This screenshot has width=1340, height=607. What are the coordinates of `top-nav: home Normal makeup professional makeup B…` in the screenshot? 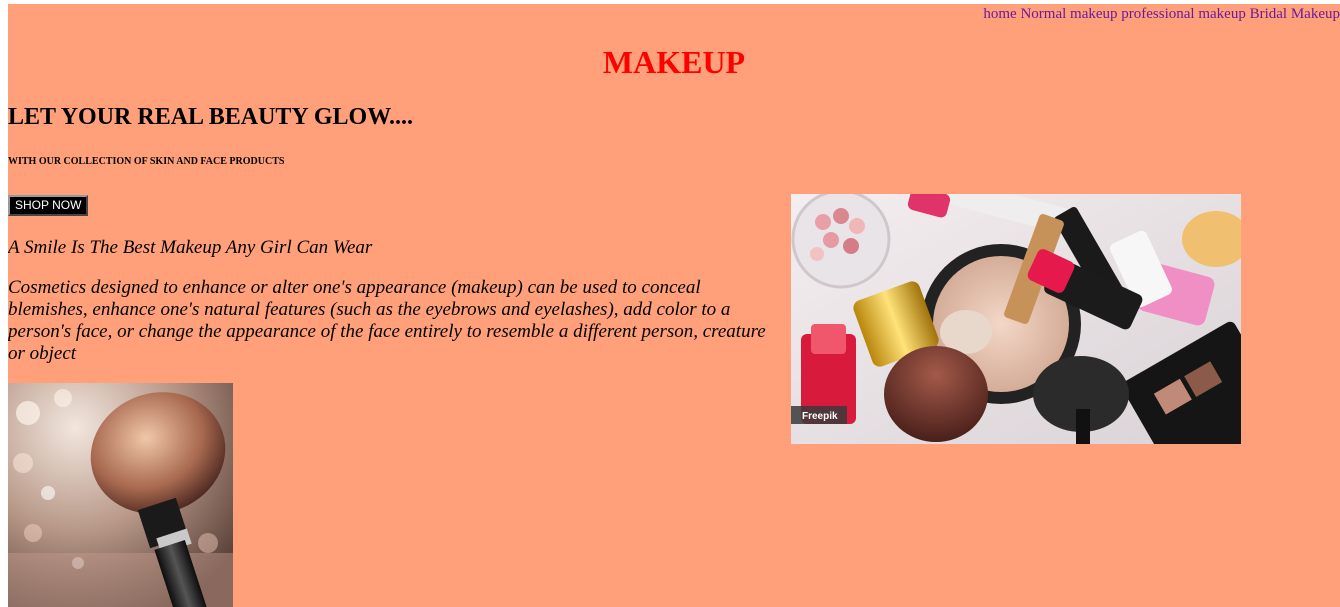 It's located at (1161, 14).